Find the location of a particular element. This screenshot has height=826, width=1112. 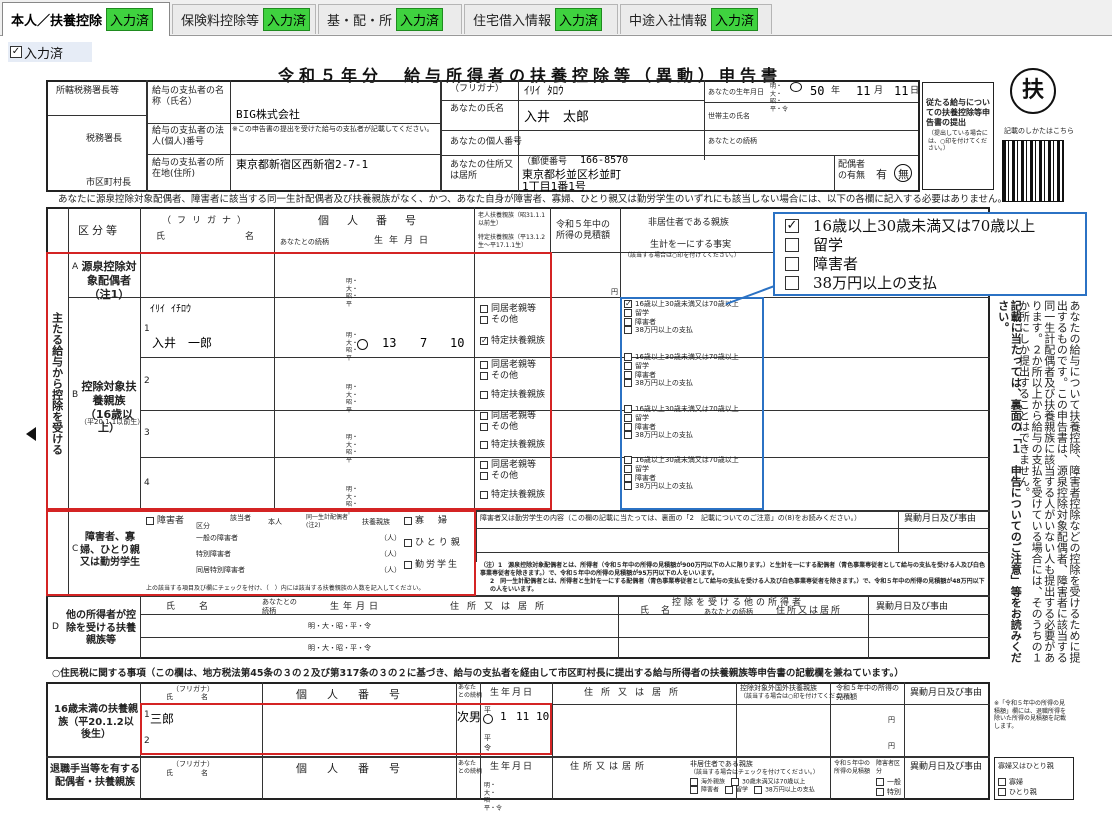

retire-relation-col: あなたとの続柄 is located at coordinates (470, 767).